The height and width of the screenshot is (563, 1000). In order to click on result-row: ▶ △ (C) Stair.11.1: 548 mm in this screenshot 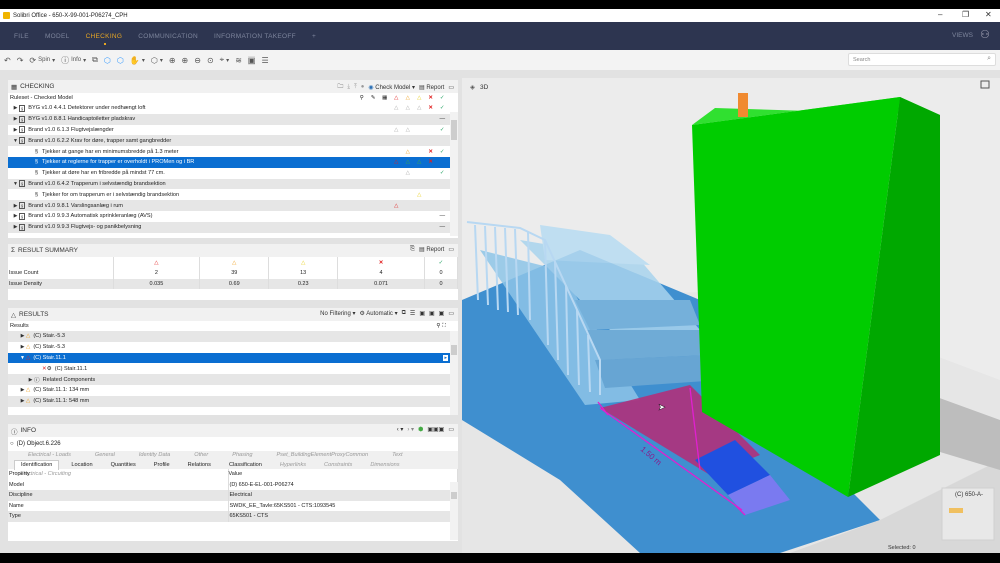, I will do `click(233, 401)`.